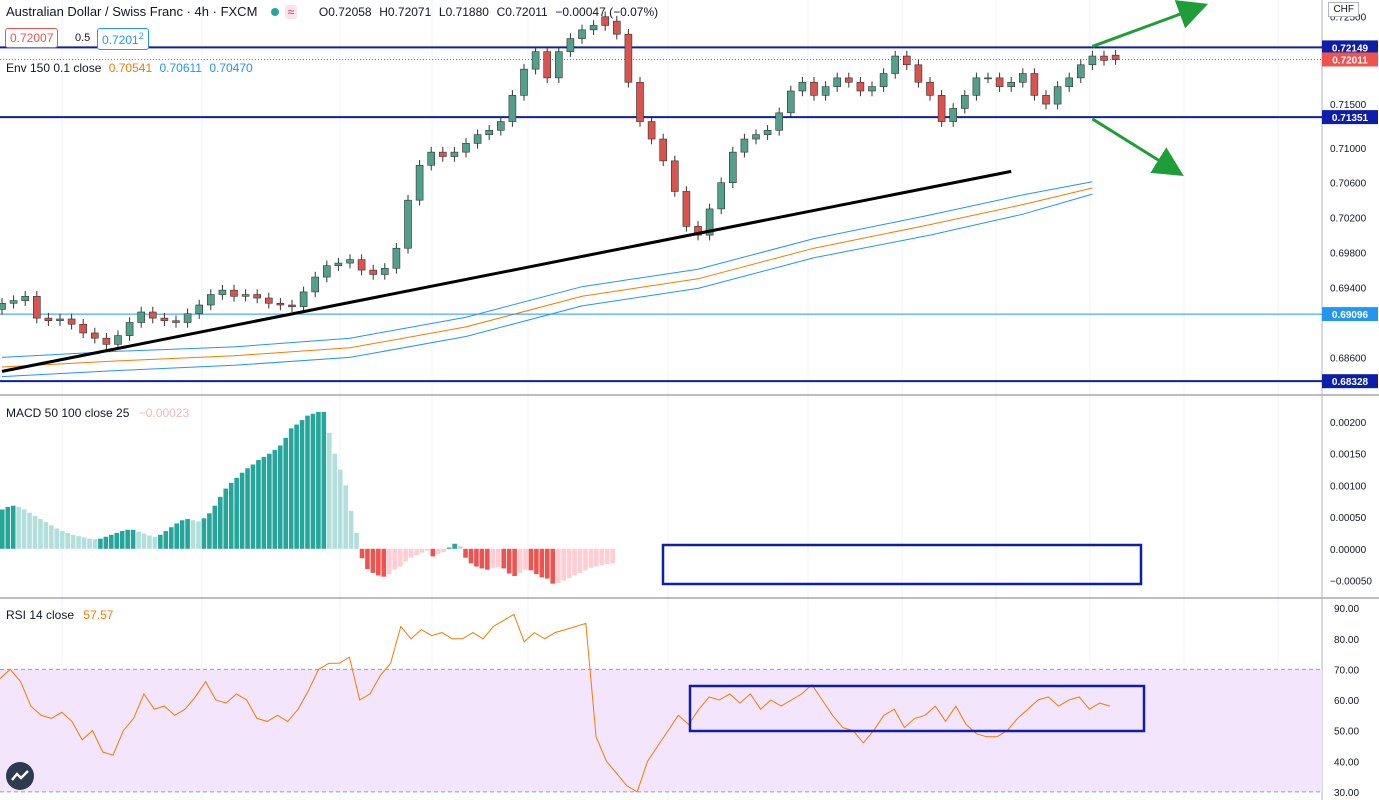 The image size is (1379, 800). Describe the element at coordinates (20, 776) in the screenshot. I see `tradingview-logo-icon` at that location.